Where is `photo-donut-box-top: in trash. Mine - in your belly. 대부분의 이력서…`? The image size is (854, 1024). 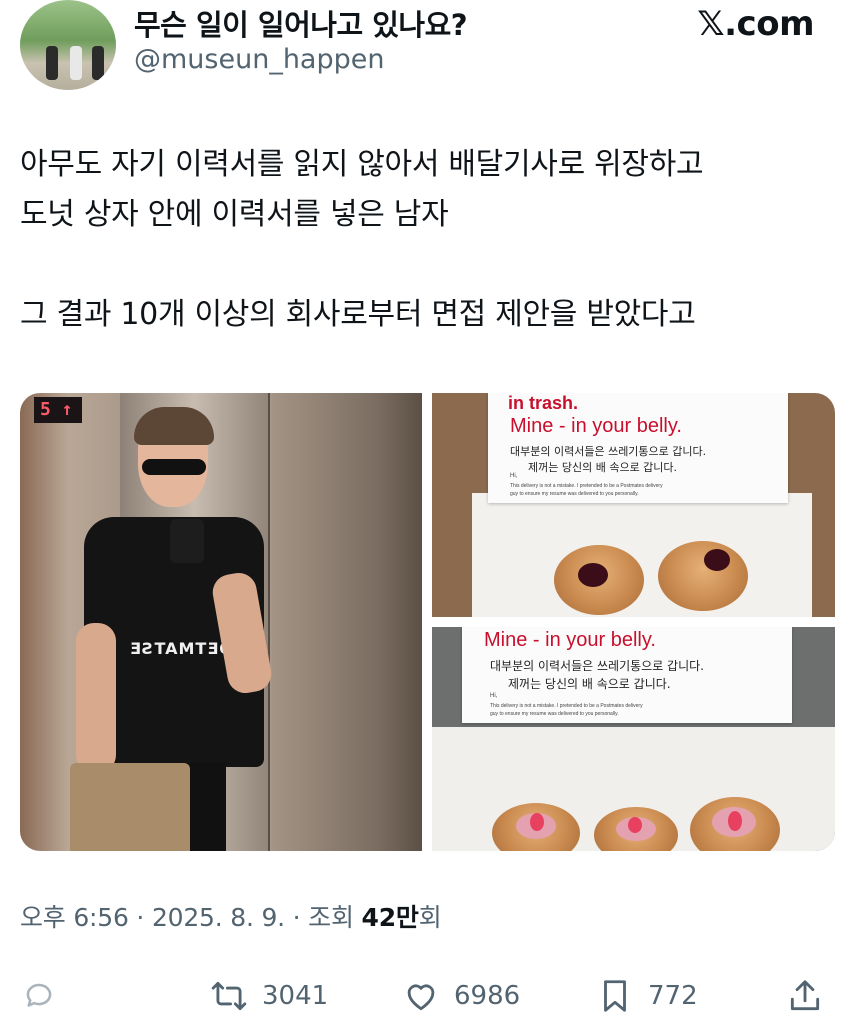
photo-donut-box-top: in trash. Mine - in your belly. 대부분의 이력서… is located at coordinates (633, 505).